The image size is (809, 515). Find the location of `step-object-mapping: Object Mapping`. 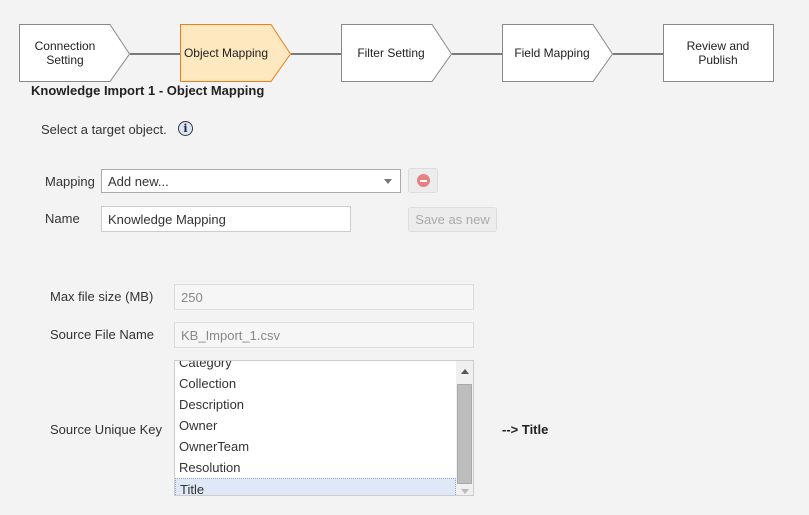

step-object-mapping: Object Mapping is located at coordinates (226, 53).